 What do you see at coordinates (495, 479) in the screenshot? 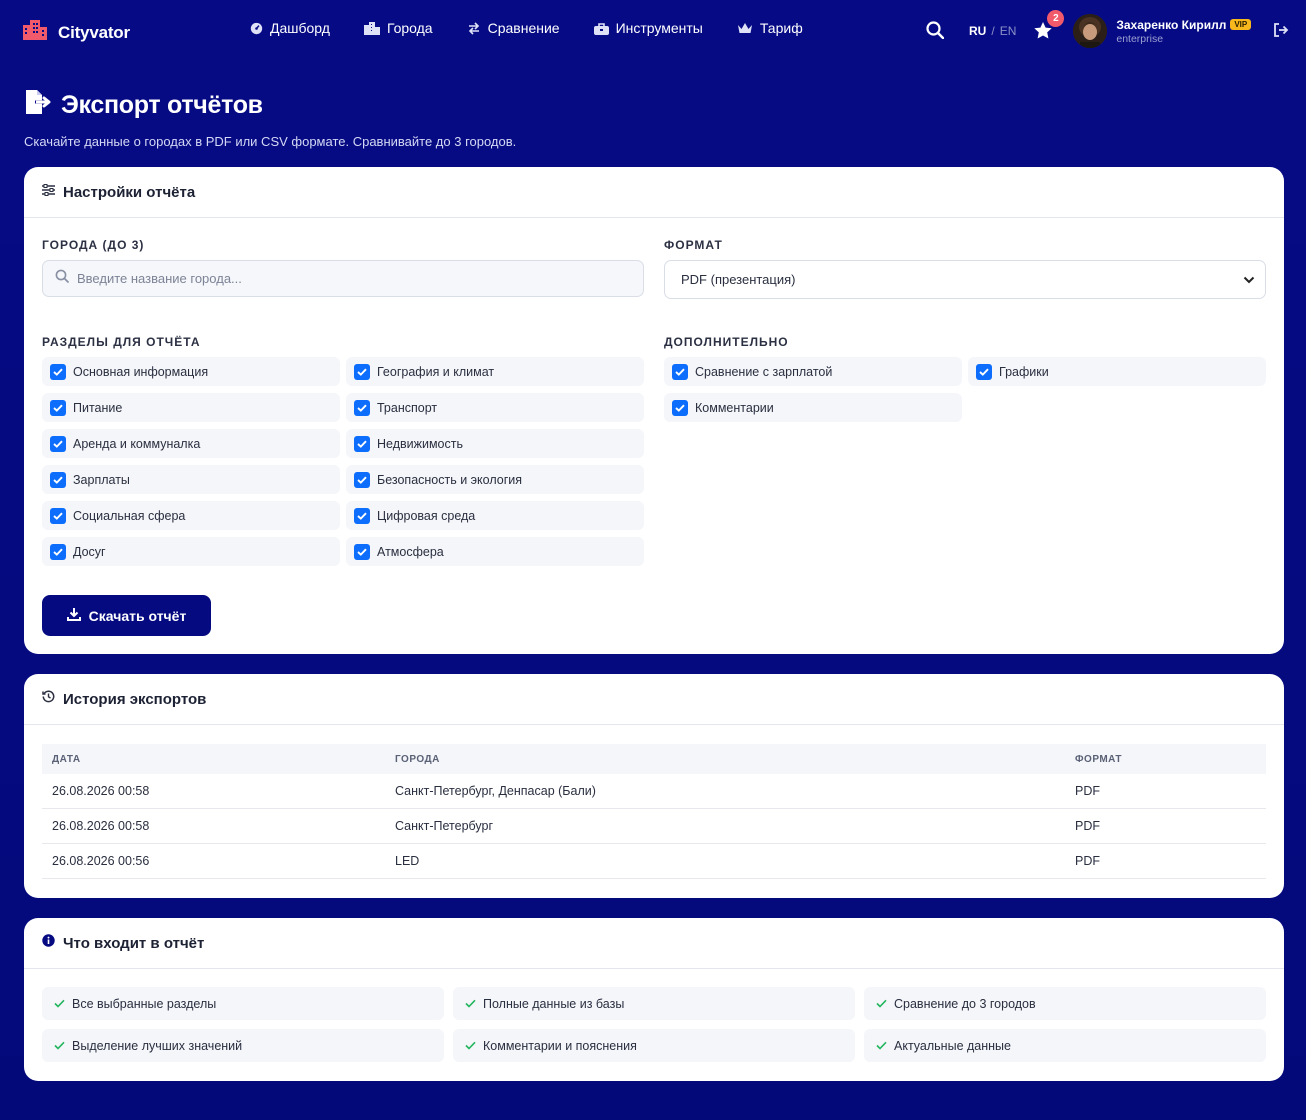
I see `section-checkbox: Безопасность и экология` at bounding box center [495, 479].